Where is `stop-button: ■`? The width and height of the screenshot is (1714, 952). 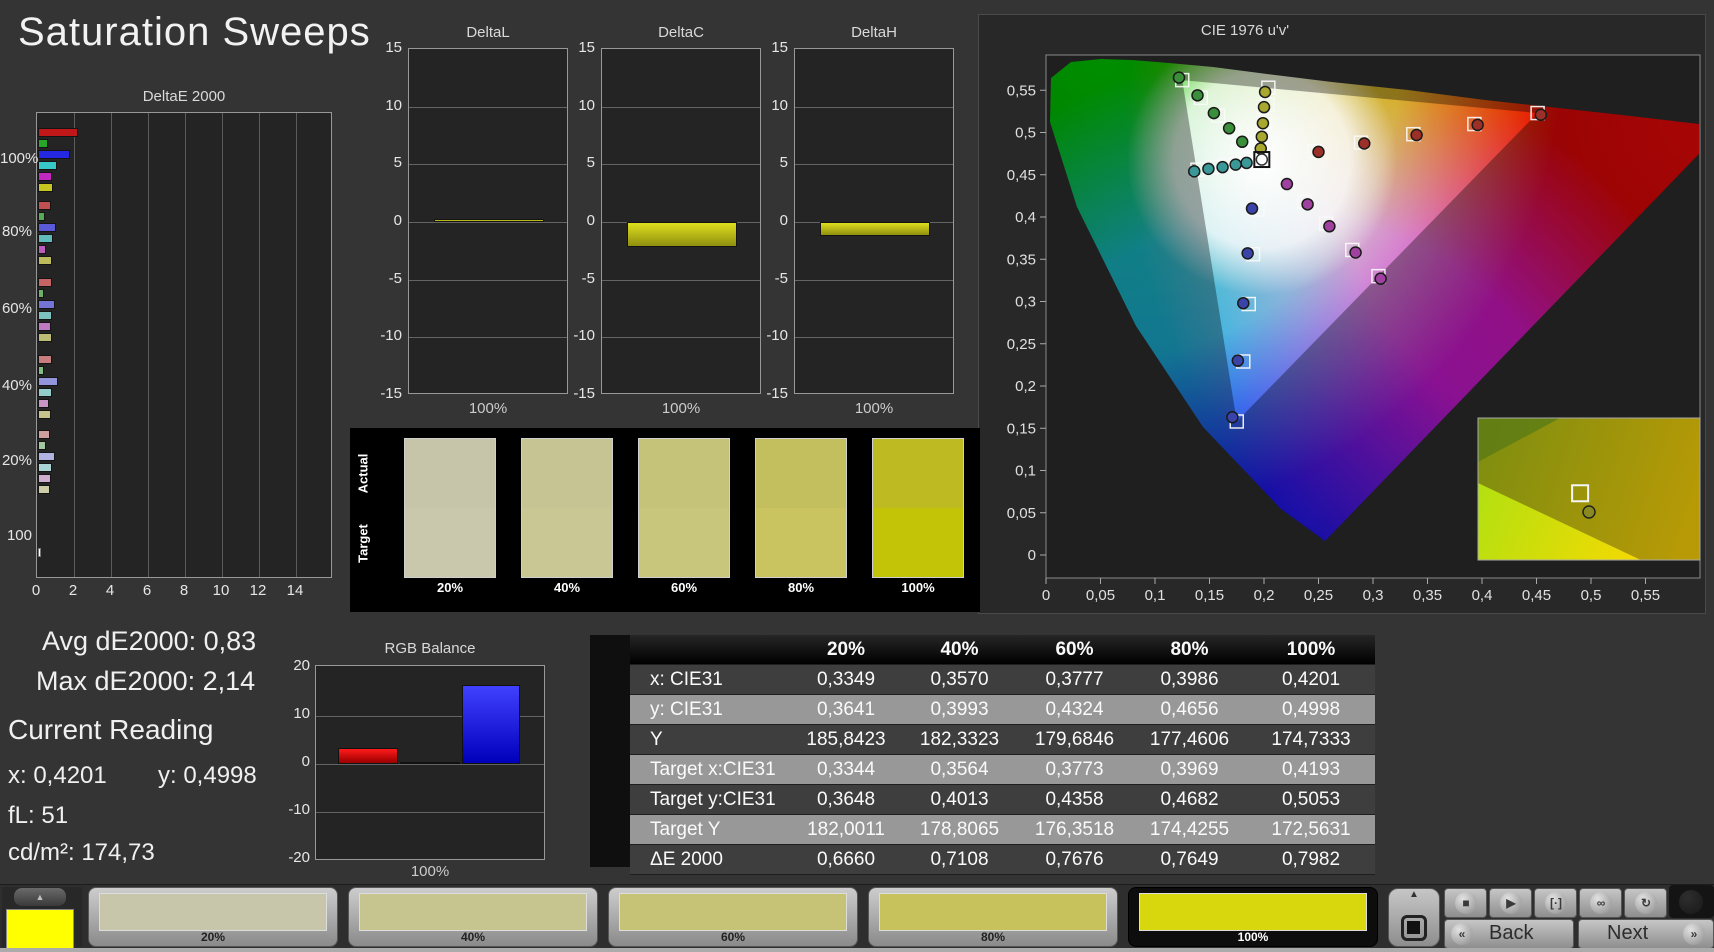
stop-button: ■ is located at coordinates (1465, 903).